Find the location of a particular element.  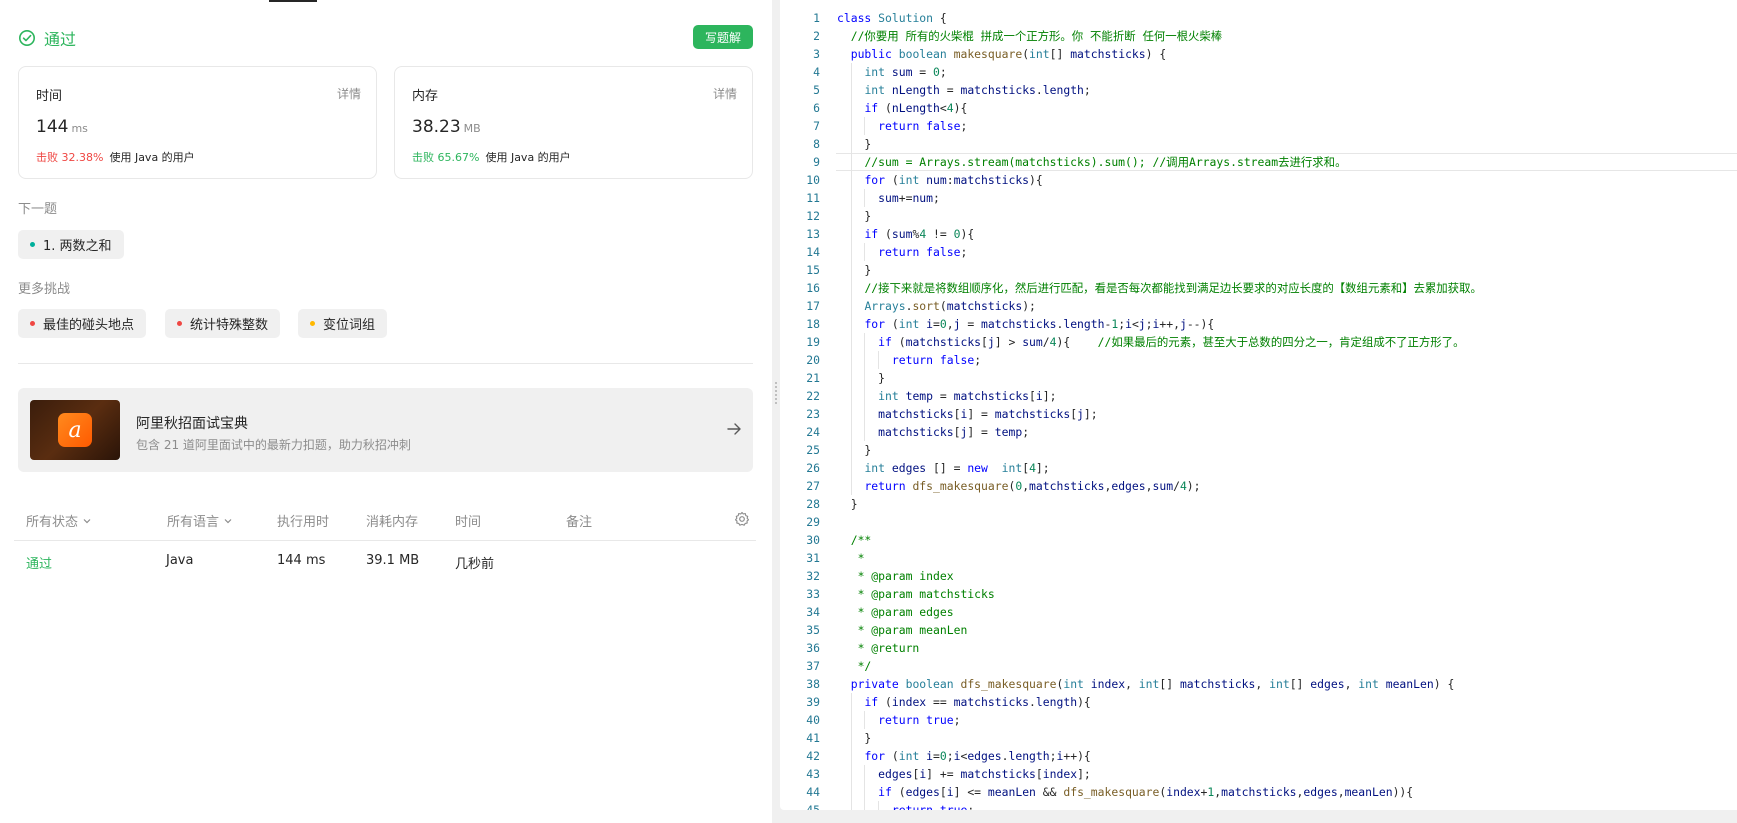

code-line: 36 * @return is located at coordinates (1258, 648).